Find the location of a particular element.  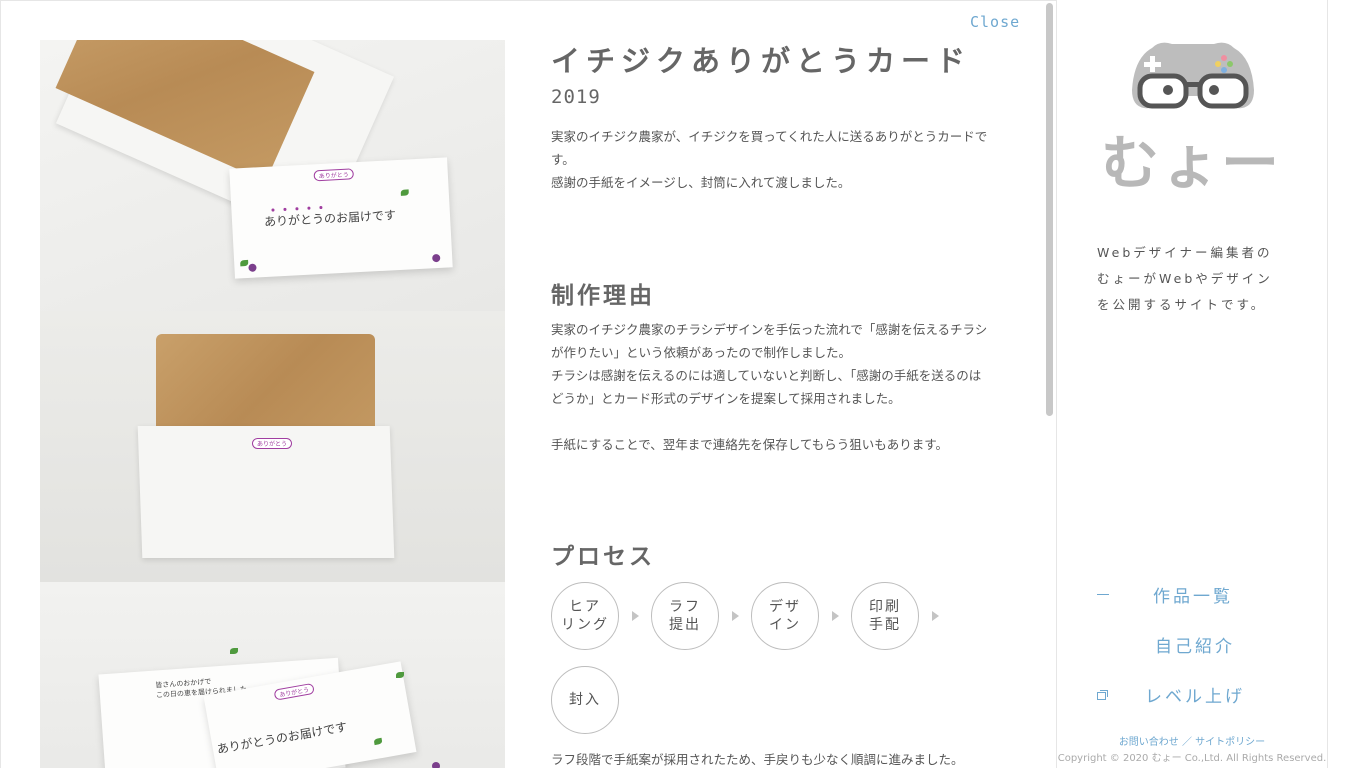

work-title: イチジクありがとうカード is located at coordinates (761, 61).